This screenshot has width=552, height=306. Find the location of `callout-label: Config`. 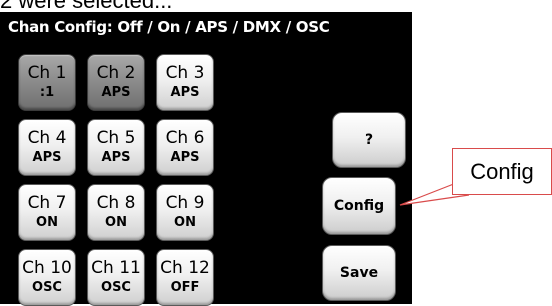

callout-label: Config is located at coordinates (502, 171).